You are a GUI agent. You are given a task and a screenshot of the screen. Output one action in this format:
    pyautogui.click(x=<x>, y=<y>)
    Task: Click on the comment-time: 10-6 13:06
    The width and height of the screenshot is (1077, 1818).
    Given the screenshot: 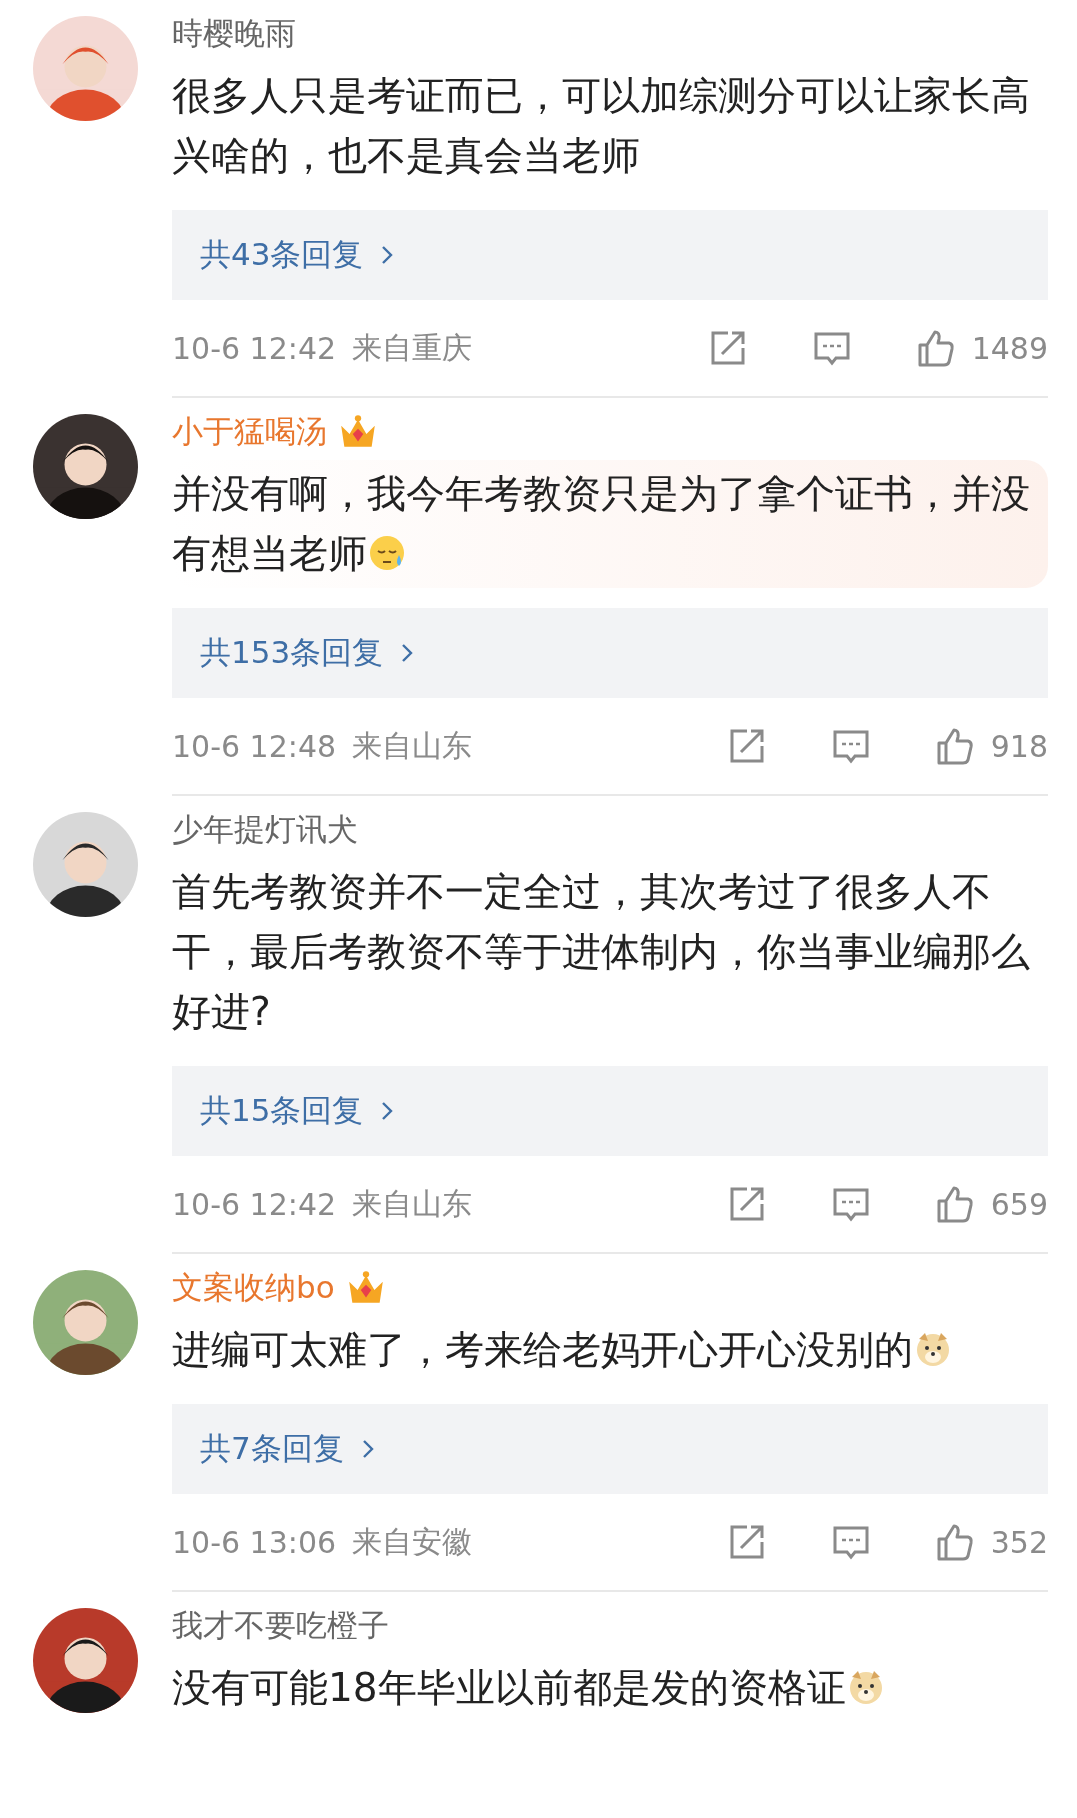 What is the action you would take?
    pyautogui.click(x=254, y=1542)
    